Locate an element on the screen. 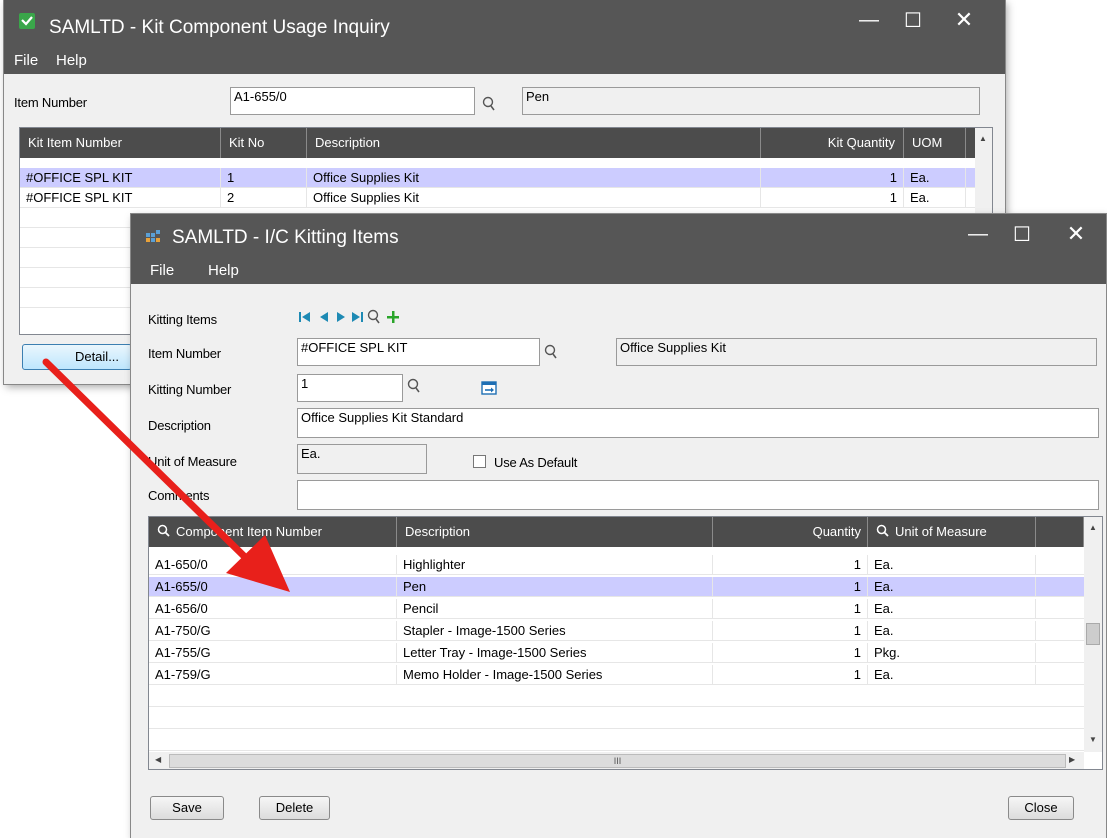 This screenshot has width=1107, height=838. horizontal-scrollbar: ◀ III ▶ is located at coordinates (616, 760).